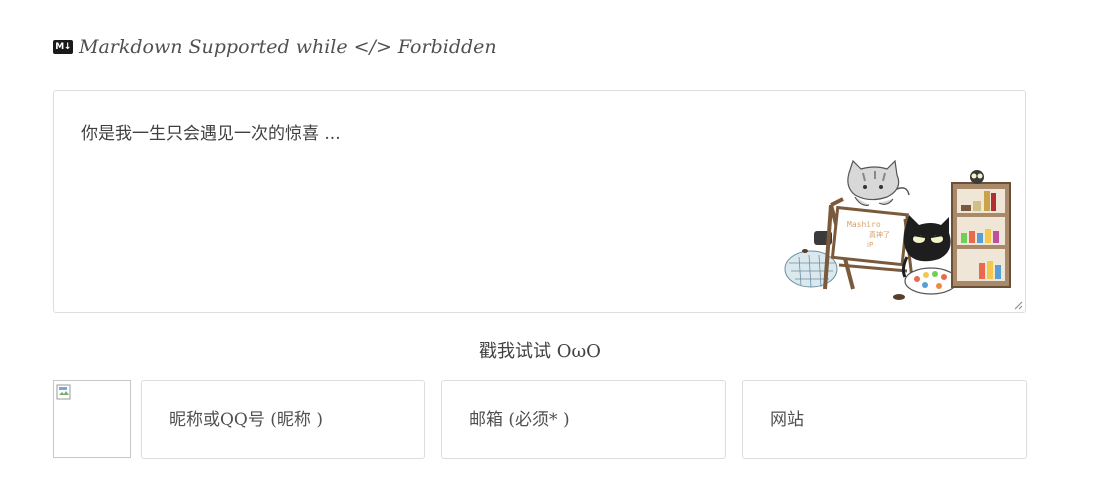 Image resolution: width=1096 pixels, height=480 pixels. I want to click on nickname-field, so click(283, 419).